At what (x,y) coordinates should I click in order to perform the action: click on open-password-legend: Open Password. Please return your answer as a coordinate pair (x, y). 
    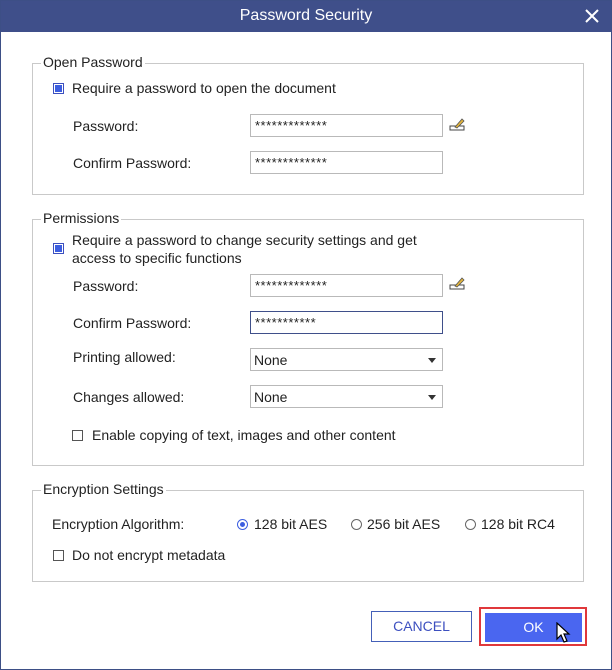
    Looking at the image, I should click on (93, 62).